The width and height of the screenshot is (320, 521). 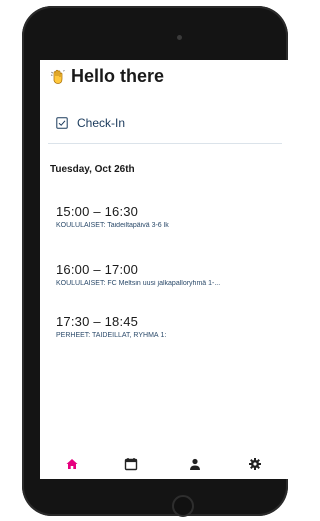 What do you see at coordinates (131, 464) in the screenshot?
I see `calendar-icon` at bounding box center [131, 464].